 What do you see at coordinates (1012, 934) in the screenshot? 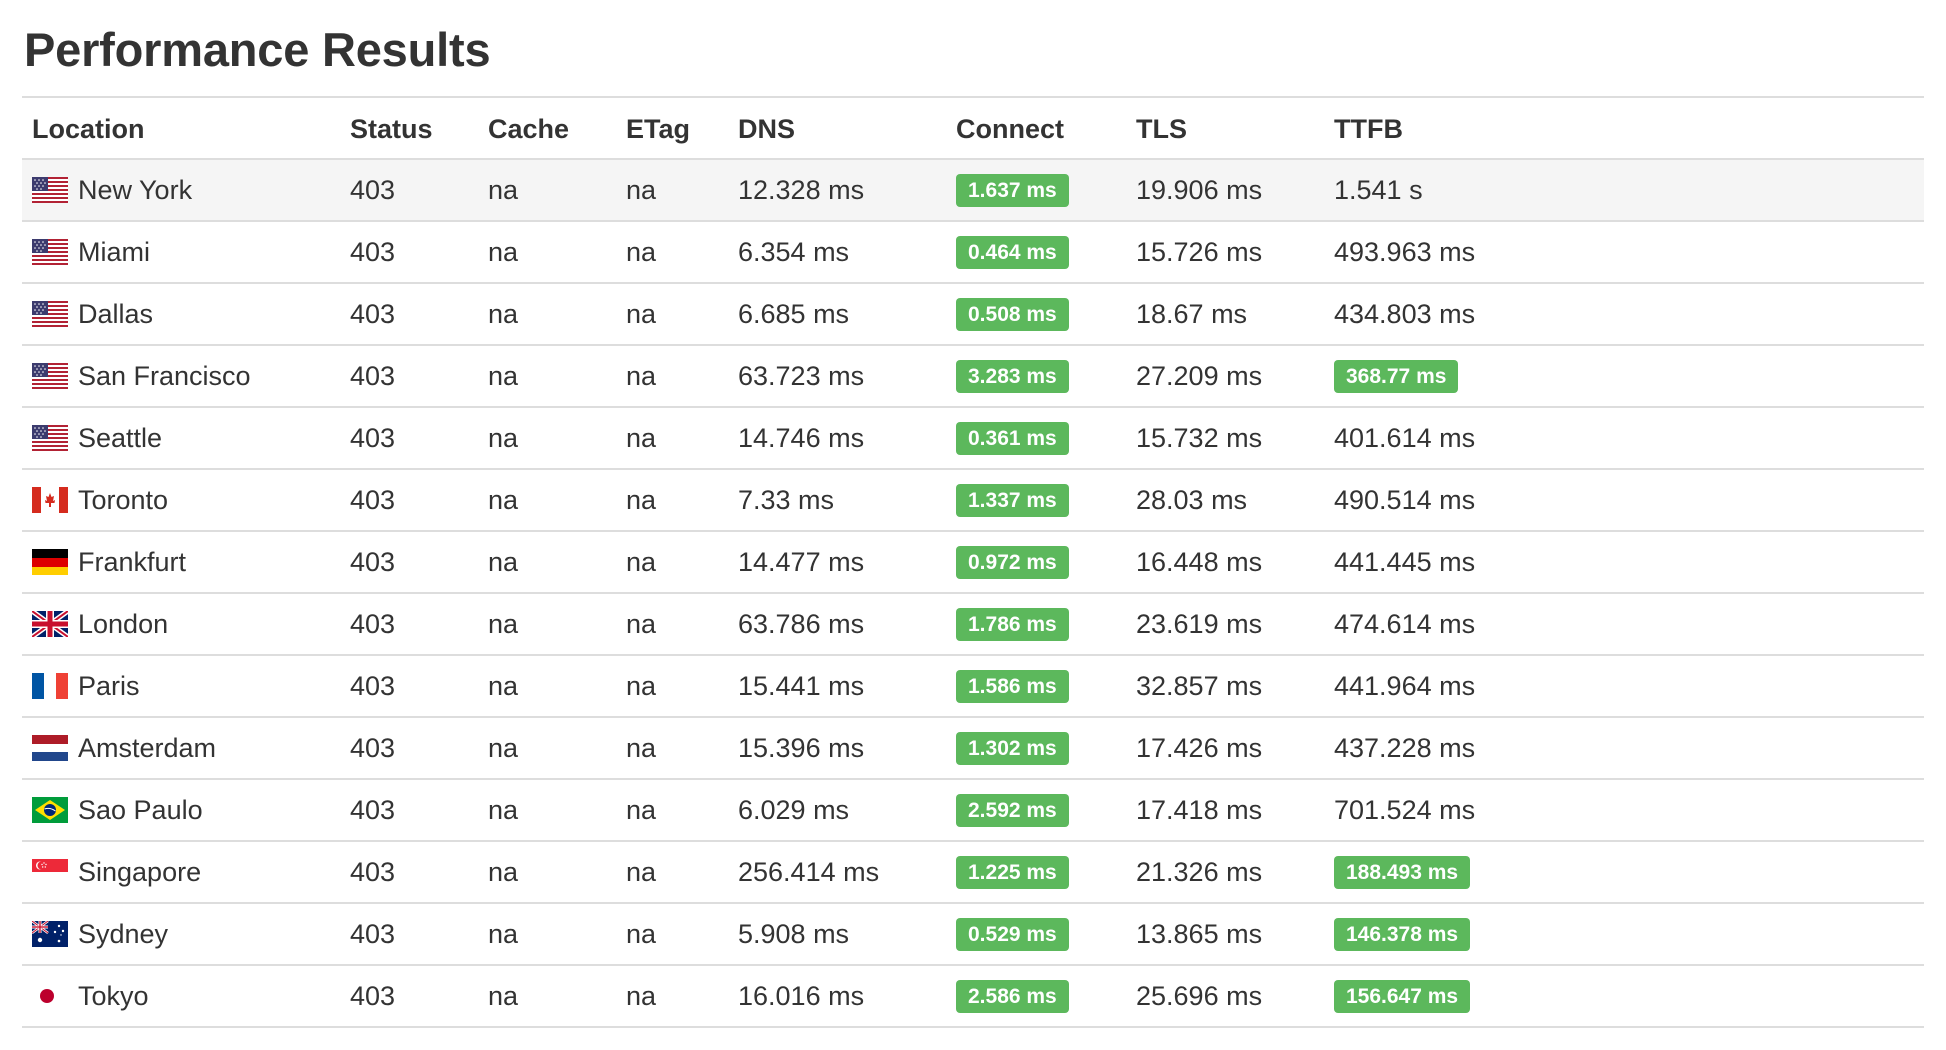
I see `connect-badge: 0.529 ms` at bounding box center [1012, 934].